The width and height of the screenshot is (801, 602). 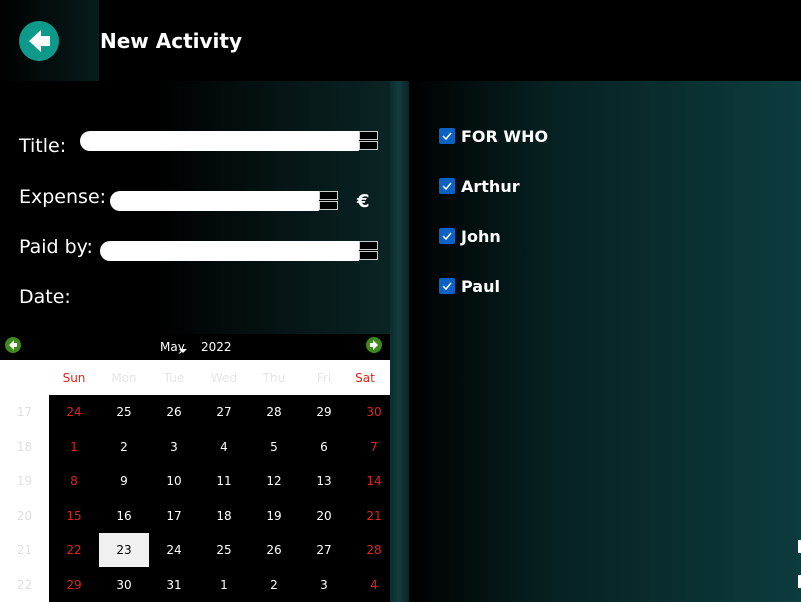 I want to click on participant-label-paul: Paul, so click(x=480, y=286).